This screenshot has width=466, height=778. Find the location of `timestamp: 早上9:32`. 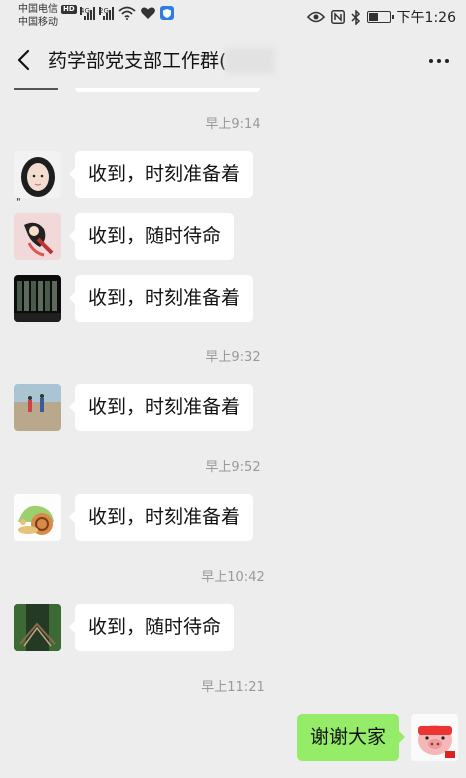

timestamp: 早上9:32 is located at coordinates (233, 357).